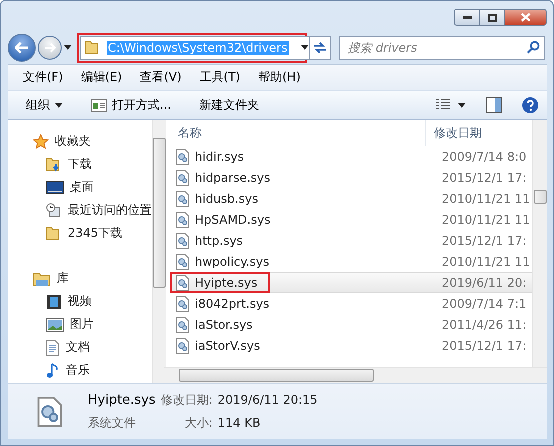 This screenshot has width=554, height=446. Describe the element at coordinates (355, 375) in the screenshot. I see `horizontal-scrollbar` at that location.